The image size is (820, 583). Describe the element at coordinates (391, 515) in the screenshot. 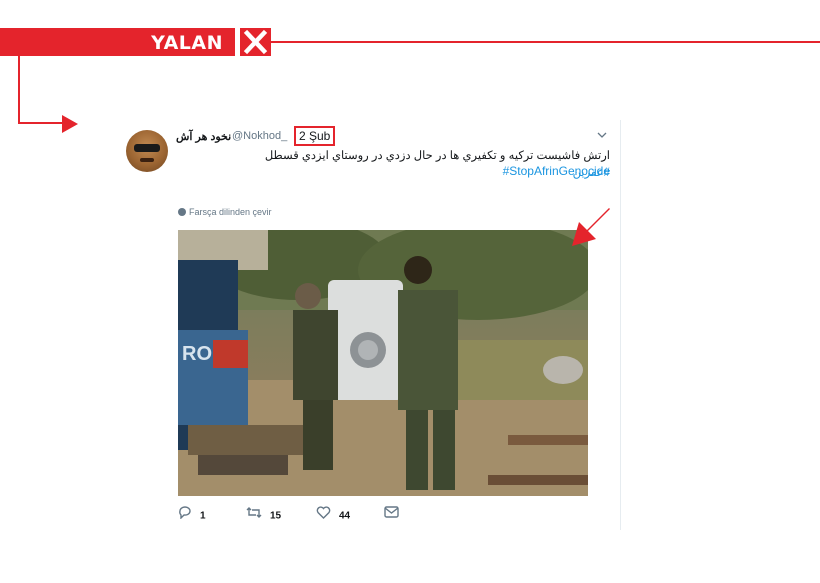

I see `message-icon` at that location.